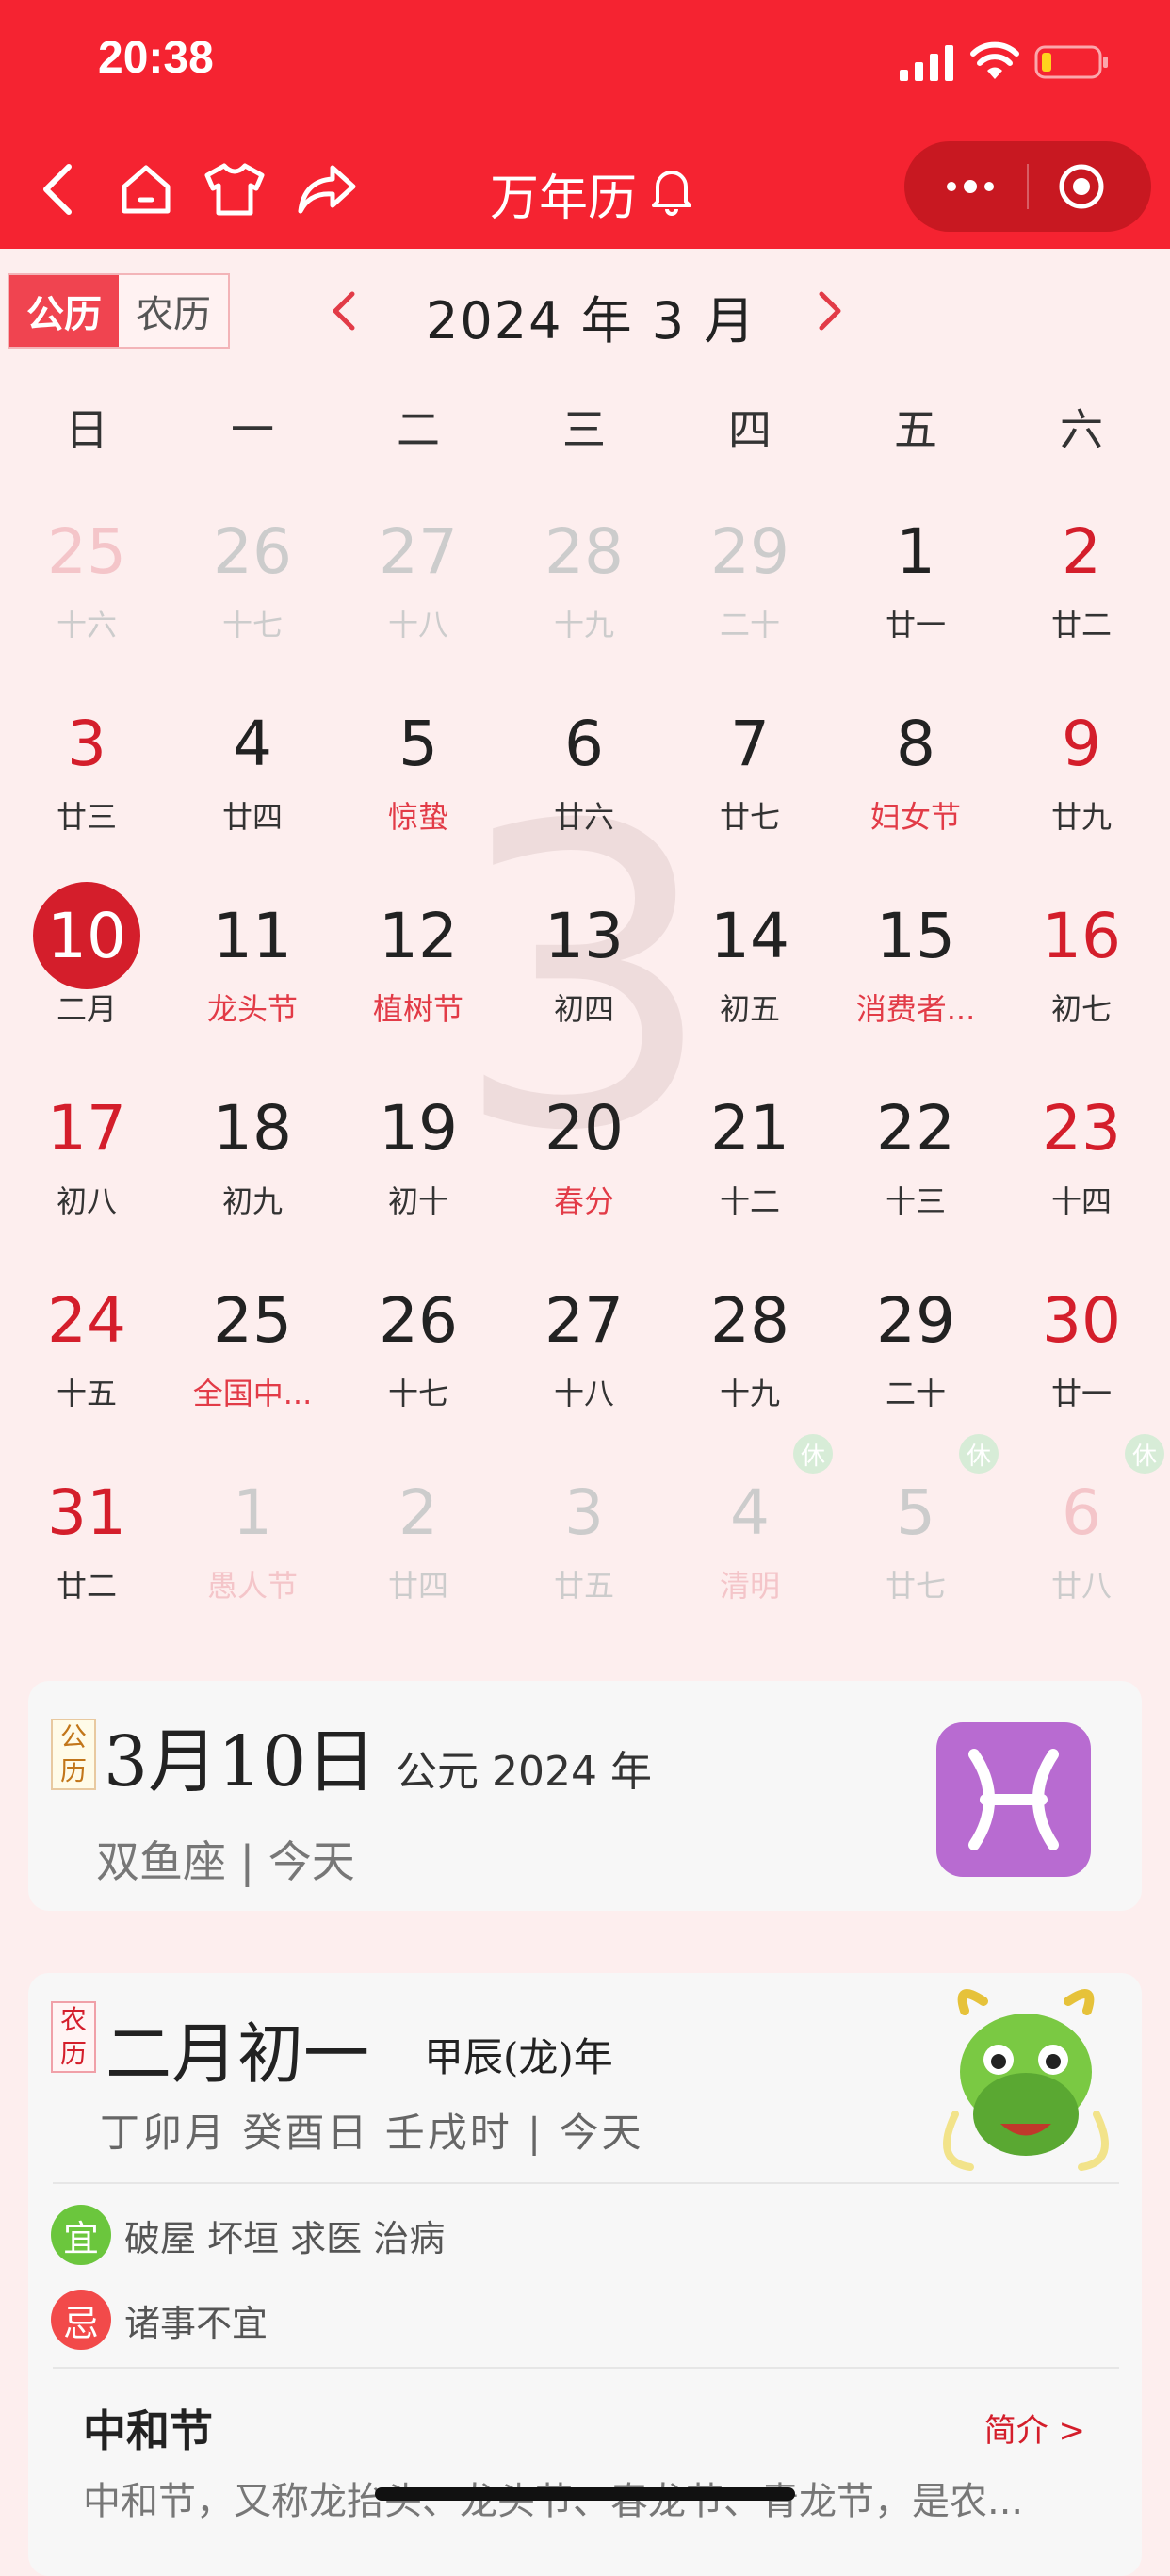  I want to click on festival-label: 龙头节, so click(252, 1009).